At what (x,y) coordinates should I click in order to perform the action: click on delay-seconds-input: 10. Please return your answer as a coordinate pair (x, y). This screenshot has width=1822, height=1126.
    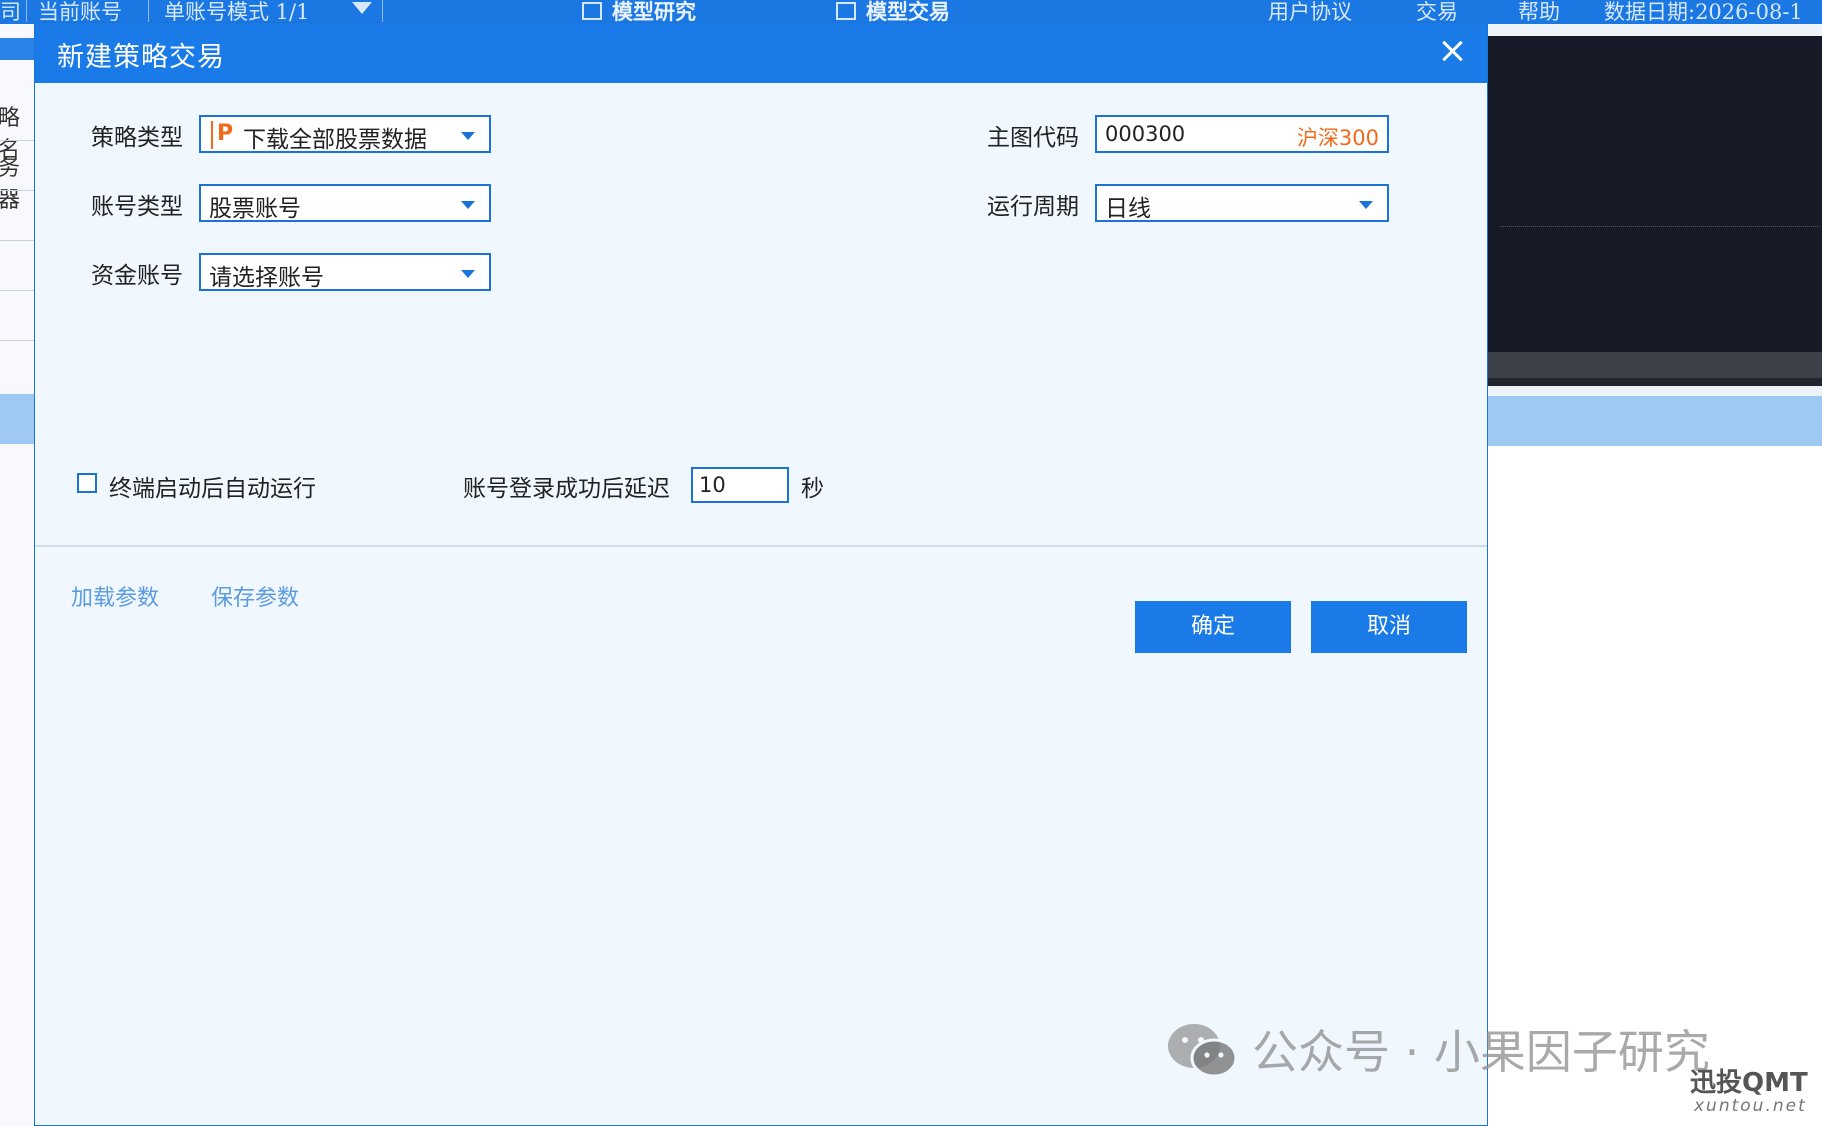
    Looking at the image, I should click on (740, 485).